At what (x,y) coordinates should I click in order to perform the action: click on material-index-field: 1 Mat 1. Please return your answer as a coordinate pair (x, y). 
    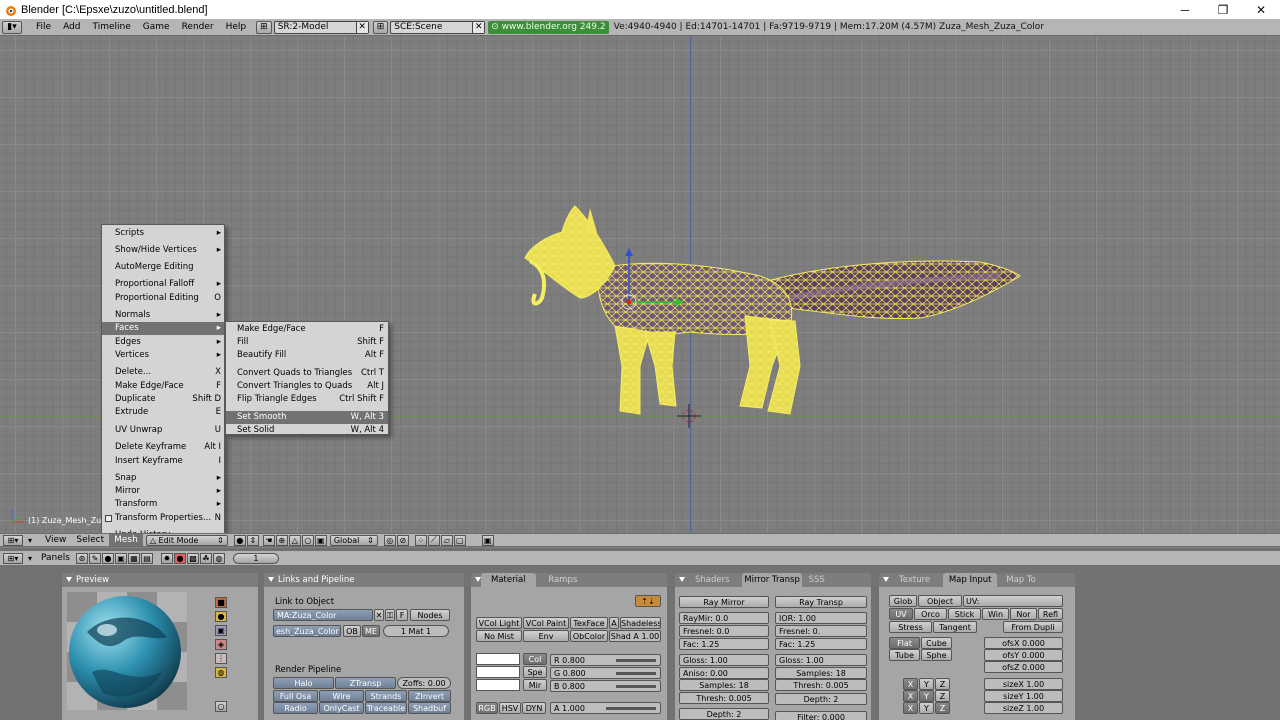
    Looking at the image, I should click on (416, 631).